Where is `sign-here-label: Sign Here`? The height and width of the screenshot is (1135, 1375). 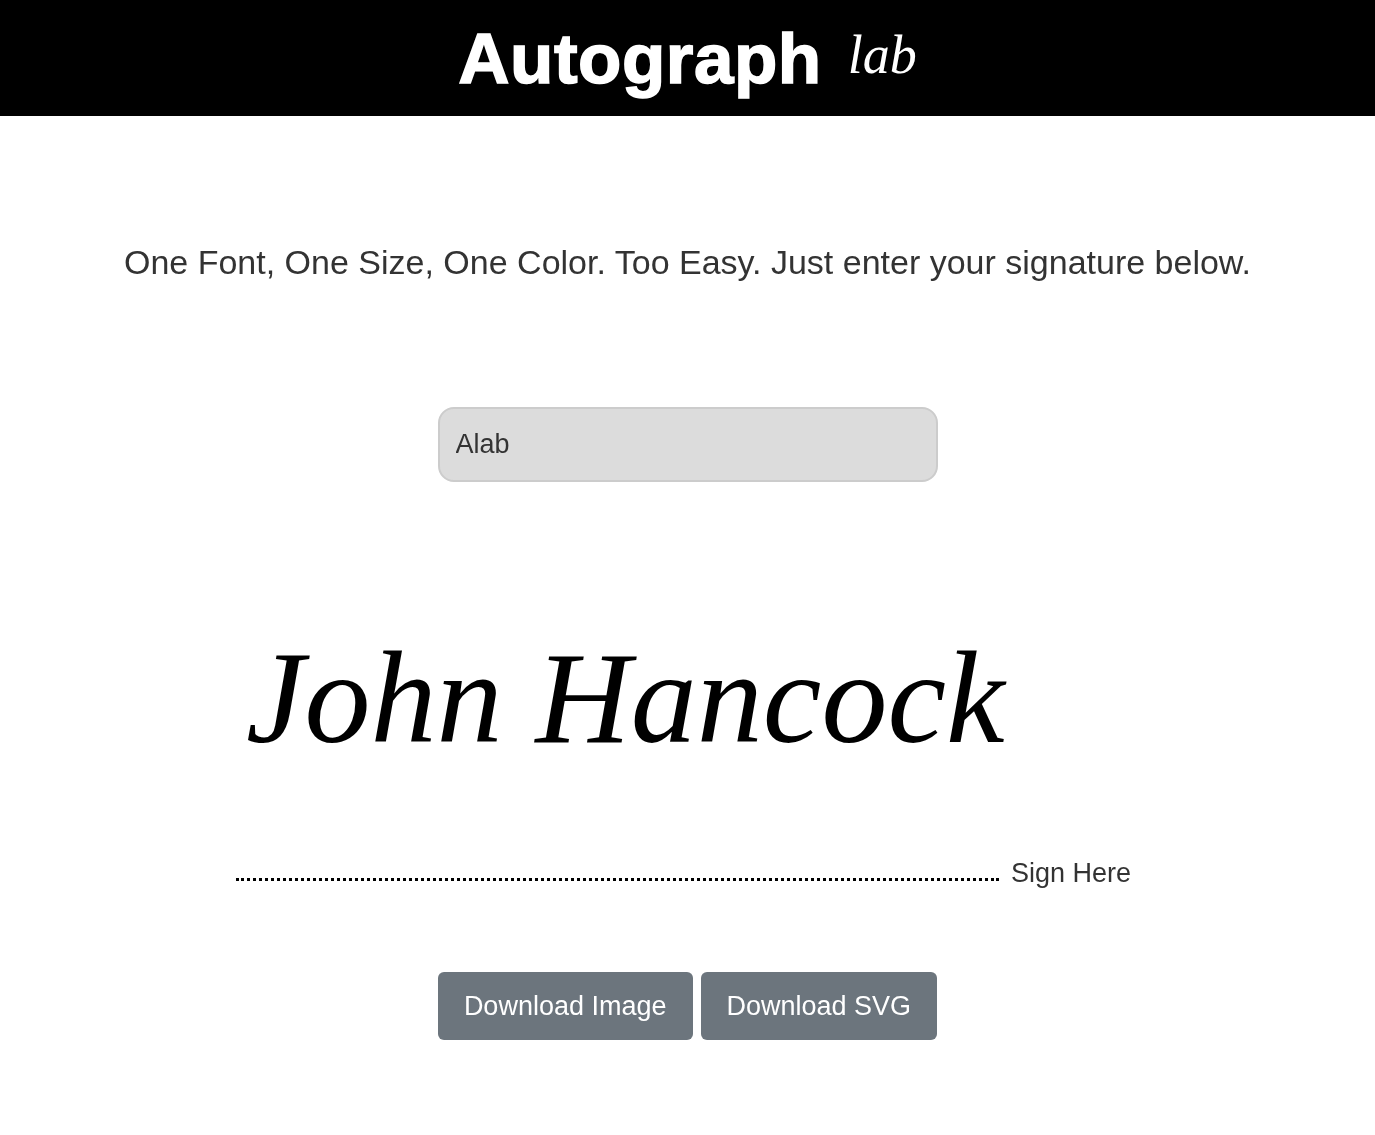 sign-here-label: Sign Here is located at coordinates (1071, 873).